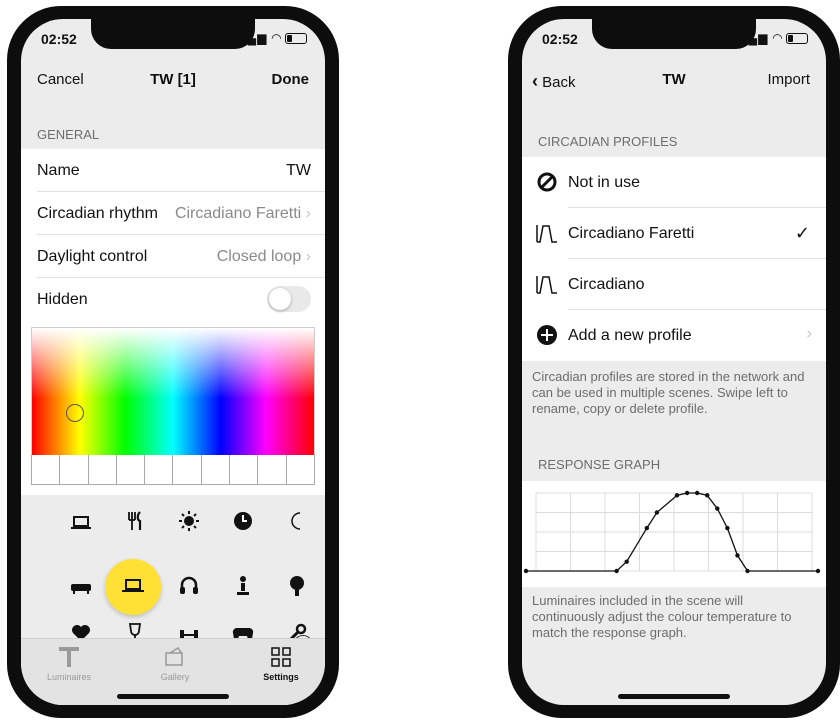 This screenshot has width=840, height=720. What do you see at coordinates (604, 182) in the screenshot?
I see `profile-label: Not in use` at bounding box center [604, 182].